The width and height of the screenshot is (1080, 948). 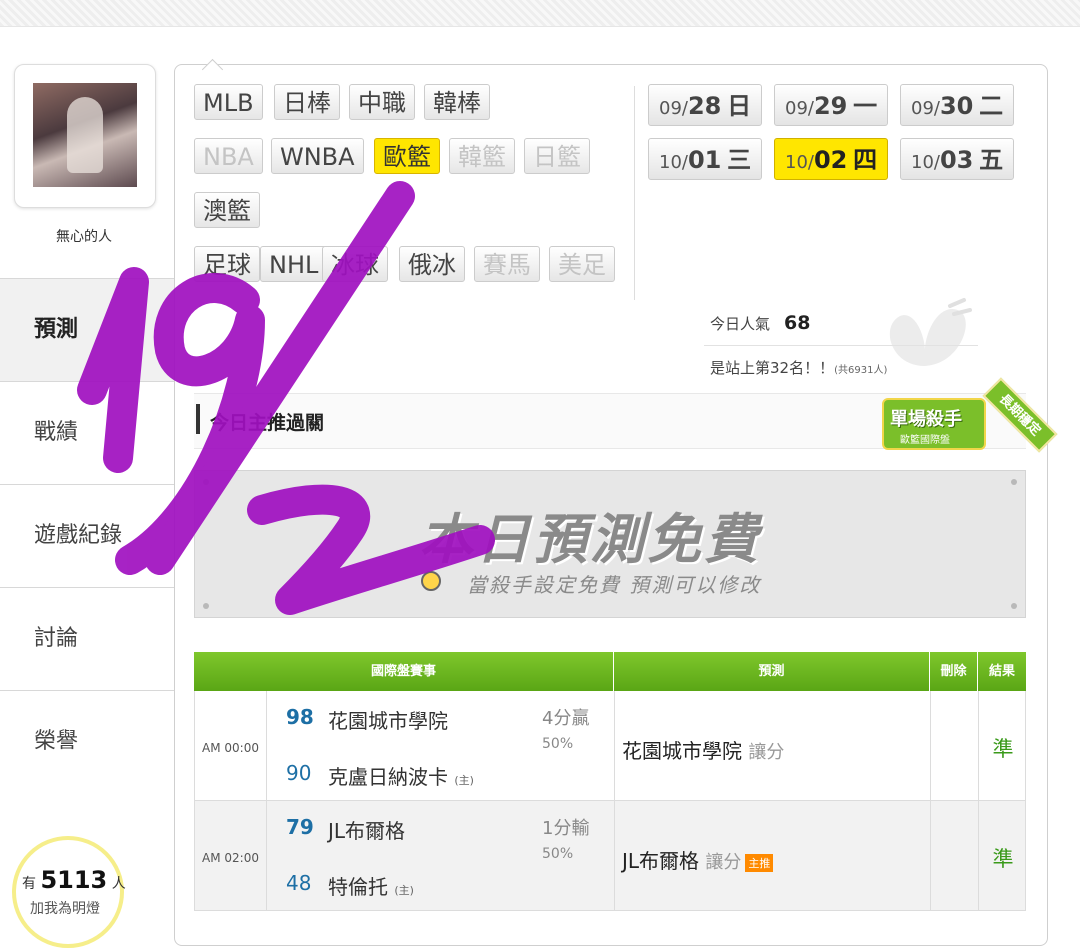 What do you see at coordinates (317, 156) in the screenshot?
I see `sport-wnba: WNBA` at bounding box center [317, 156].